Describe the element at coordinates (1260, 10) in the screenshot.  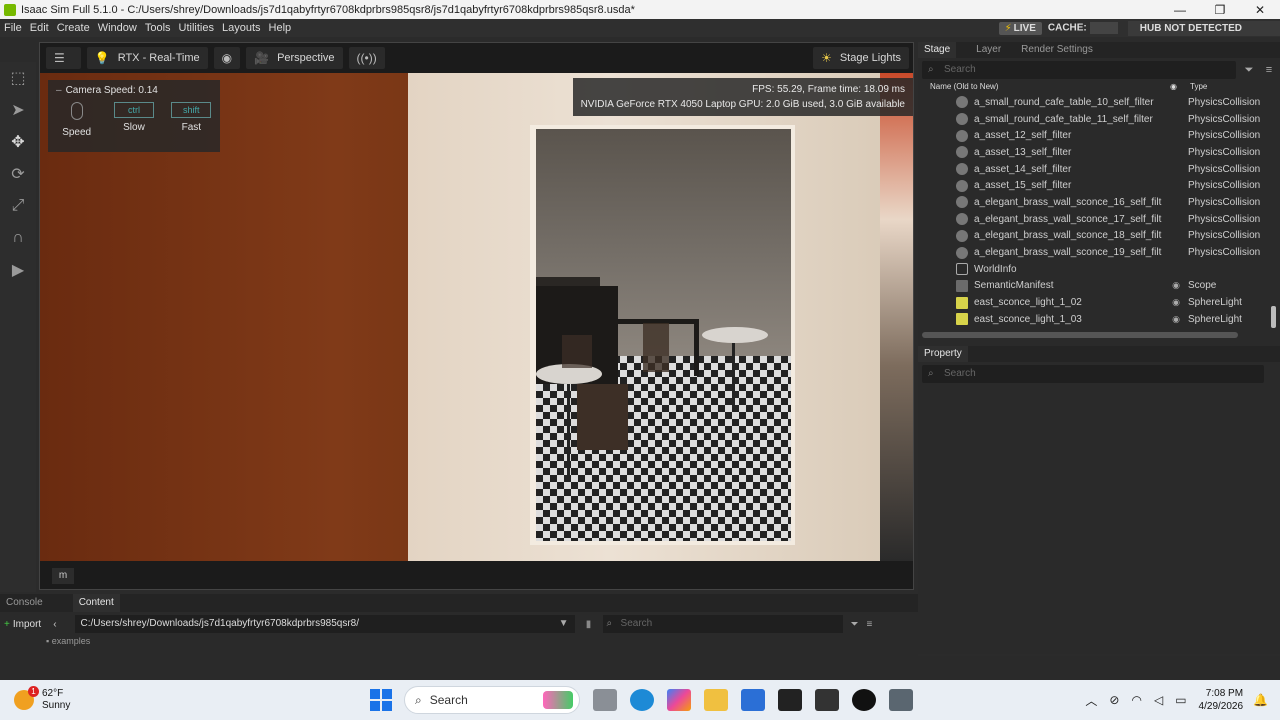
I see `close-button: ✕` at that location.